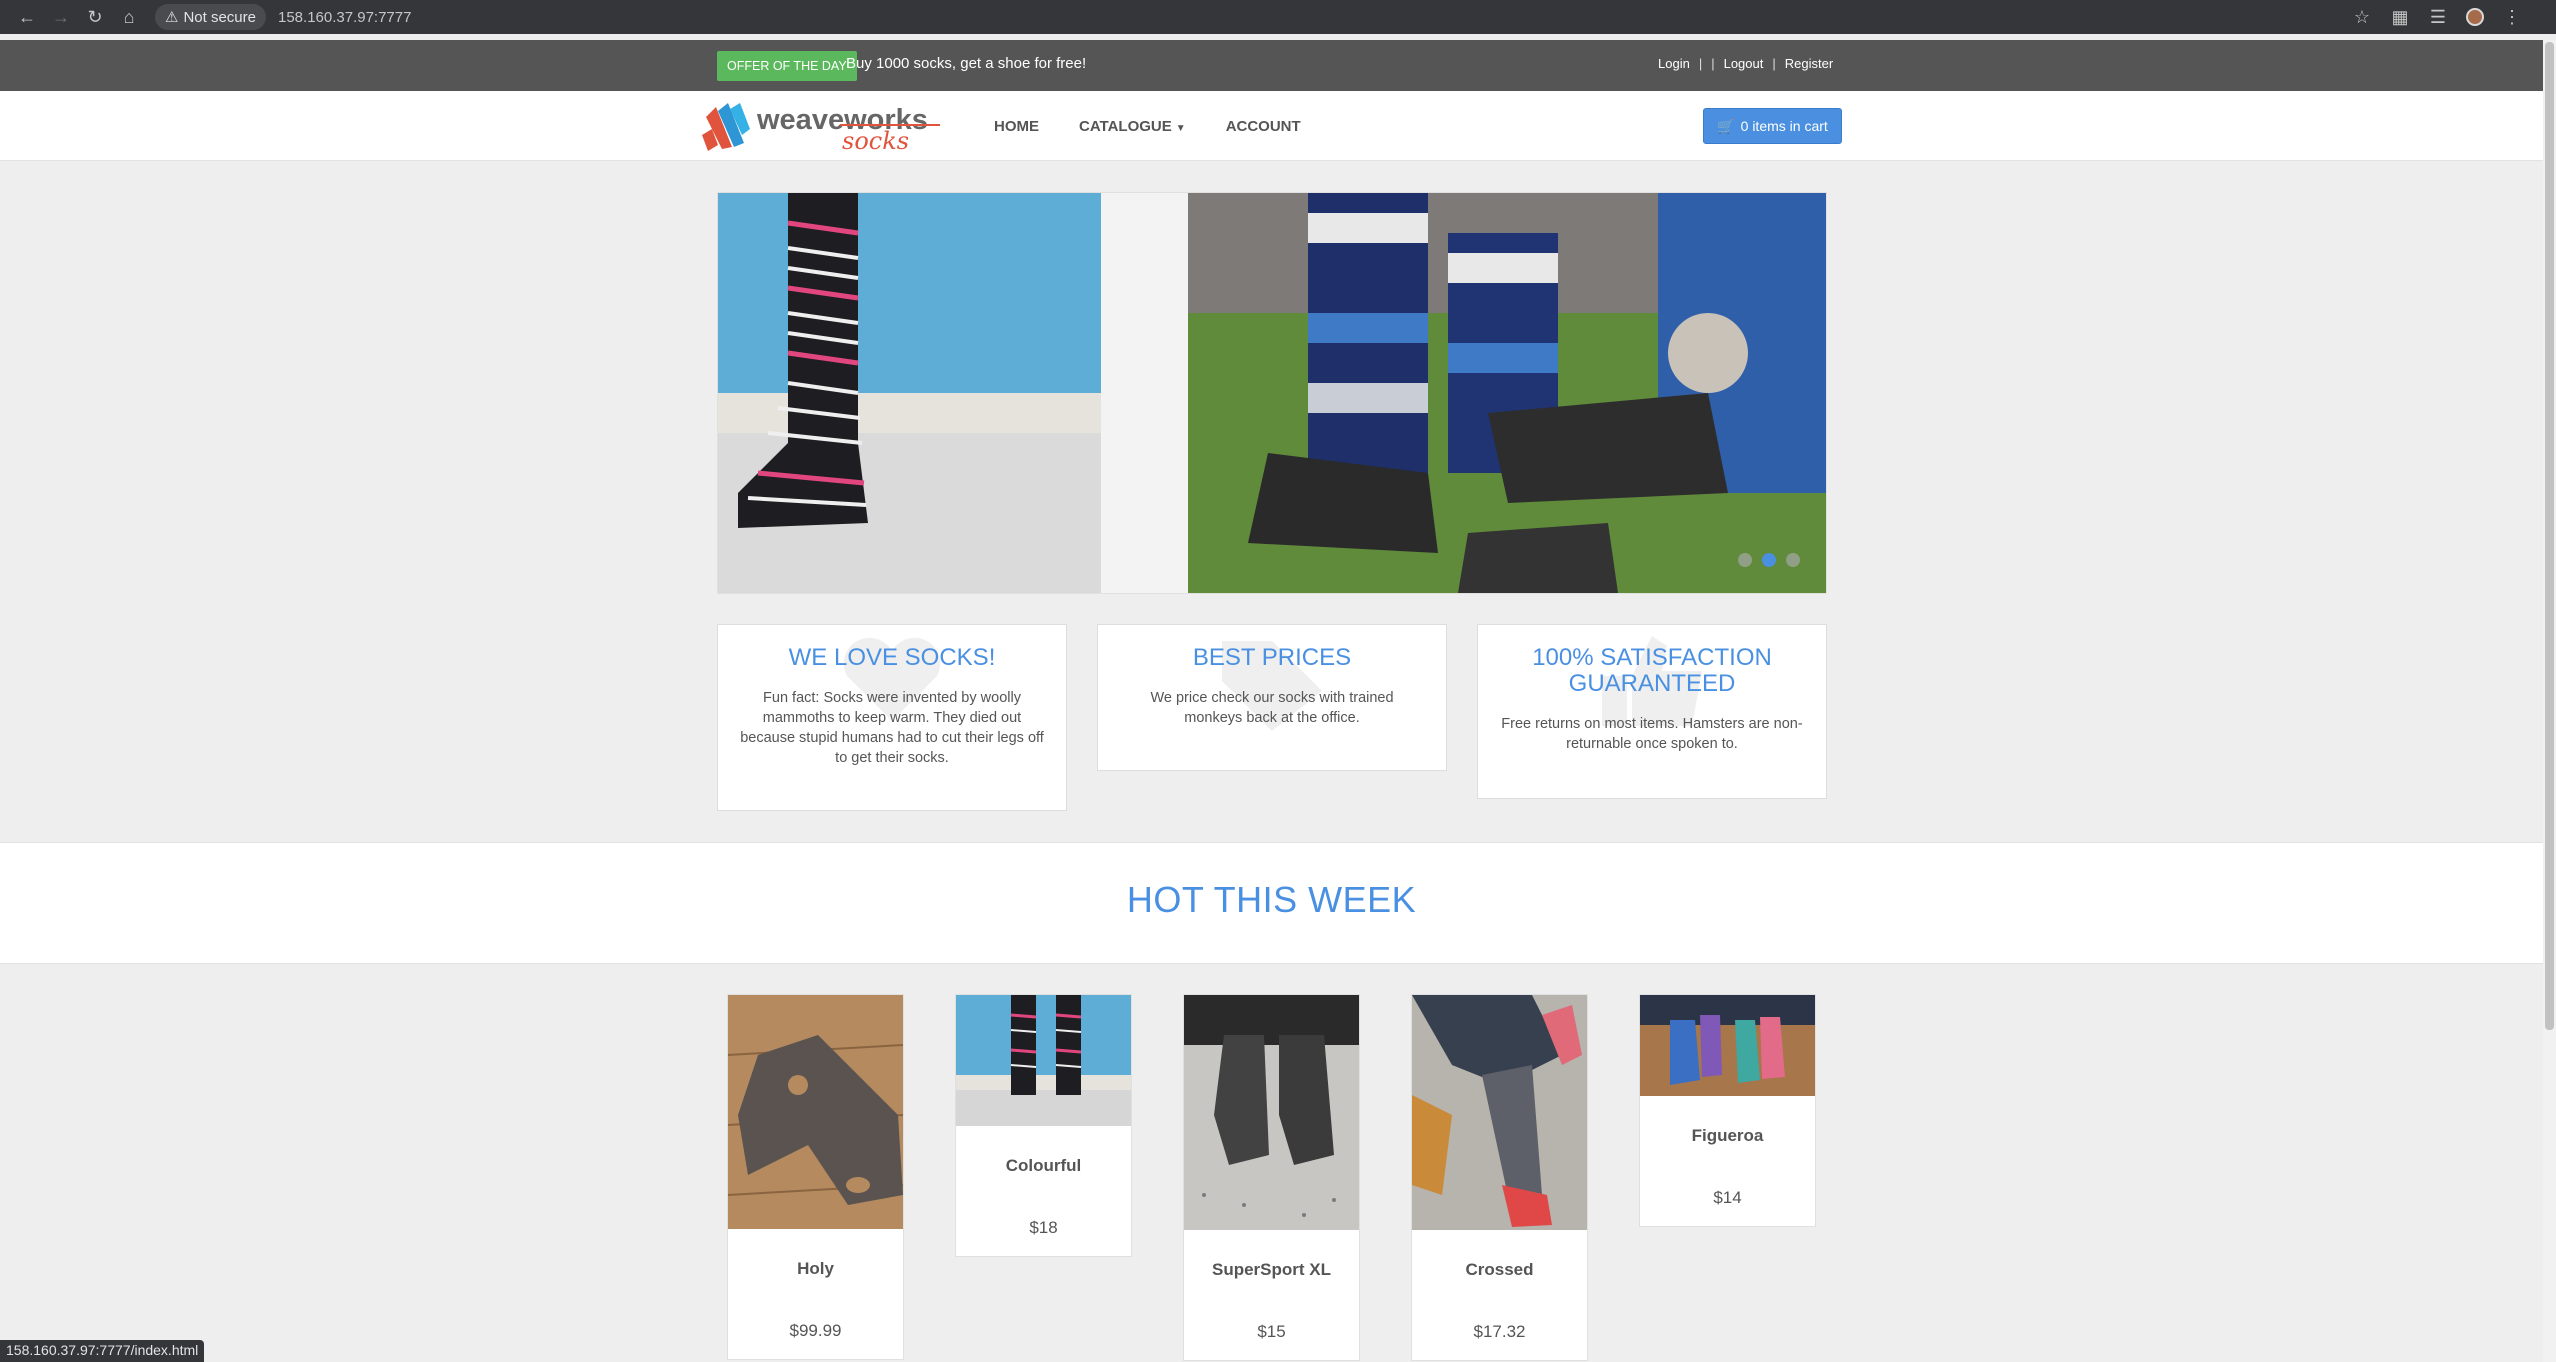  Describe the element at coordinates (2400, 17) in the screenshot. I see `extensions-icon: ▦` at that location.